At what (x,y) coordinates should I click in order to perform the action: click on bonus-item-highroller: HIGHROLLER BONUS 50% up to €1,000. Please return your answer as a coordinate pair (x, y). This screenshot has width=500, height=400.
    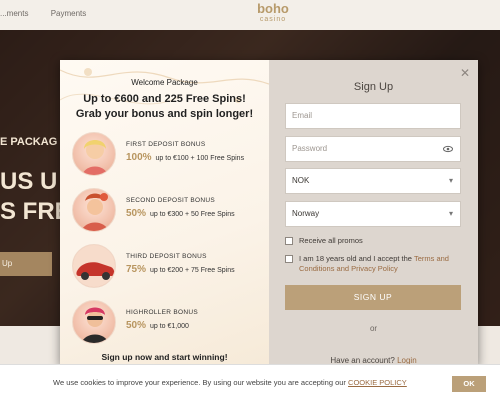
    Looking at the image, I should click on (167, 322).